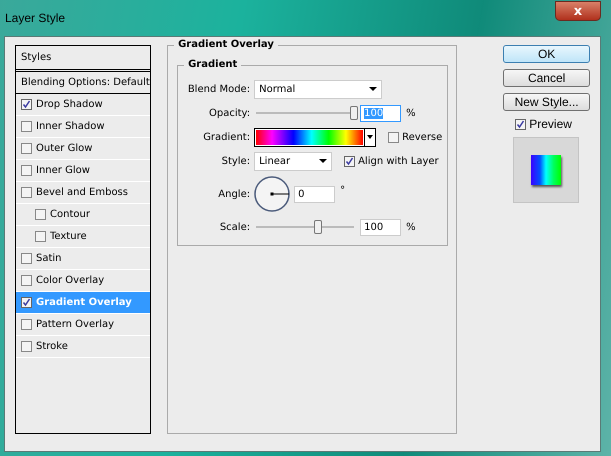 The image size is (611, 456). Describe the element at coordinates (272, 194) in the screenshot. I see `angle-dial` at that location.